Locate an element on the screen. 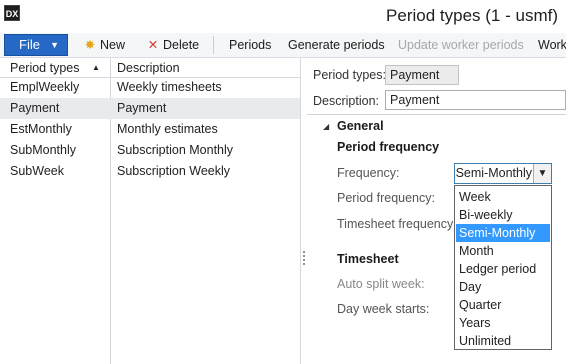 The width and height of the screenshot is (566, 364). period-type-cell: SubMonthly is located at coordinates (43, 150).